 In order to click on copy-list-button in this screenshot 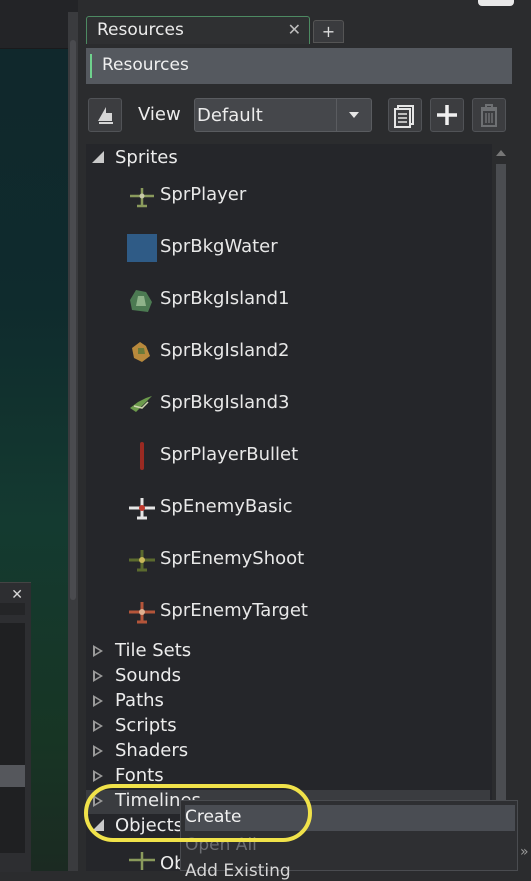, I will do `click(405, 115)`.